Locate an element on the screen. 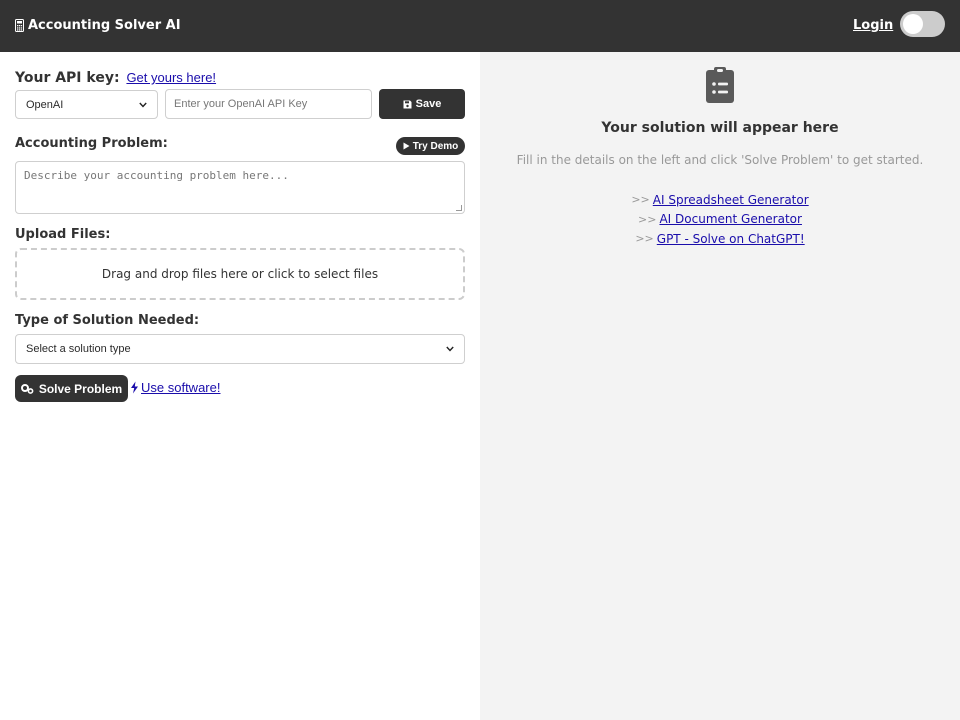 The width and height of the screenshot is (960, 720). try-demo-button: Try Demo is located at coordinates (430, 146).